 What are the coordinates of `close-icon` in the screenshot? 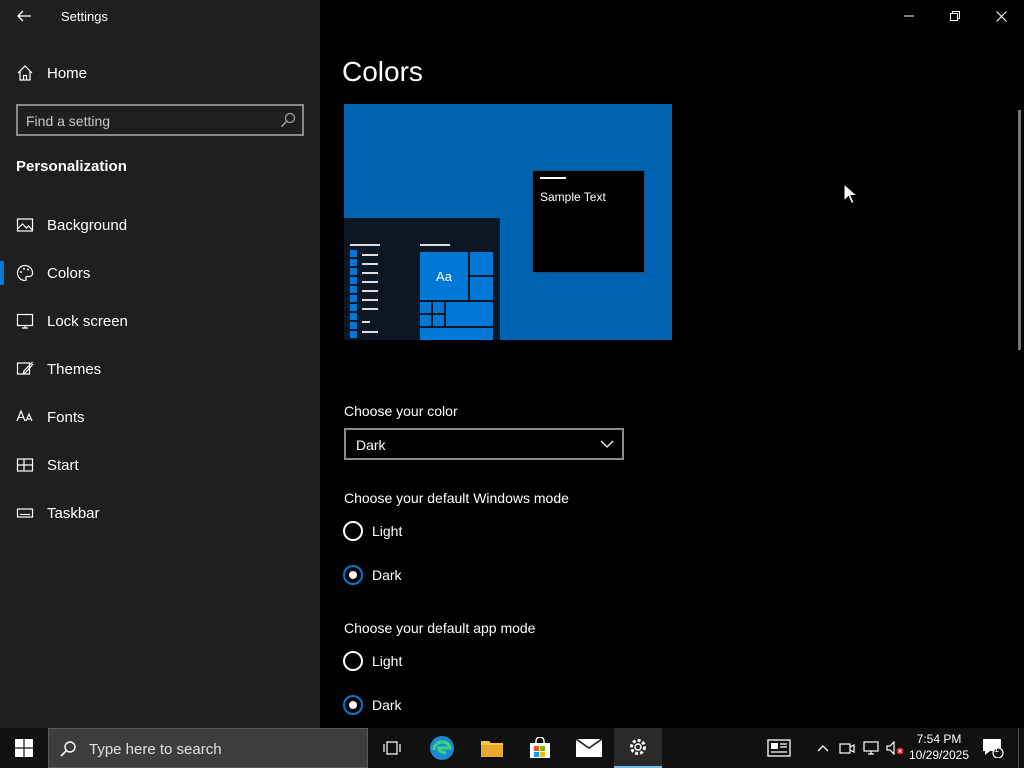 It's located at (1001, 16).